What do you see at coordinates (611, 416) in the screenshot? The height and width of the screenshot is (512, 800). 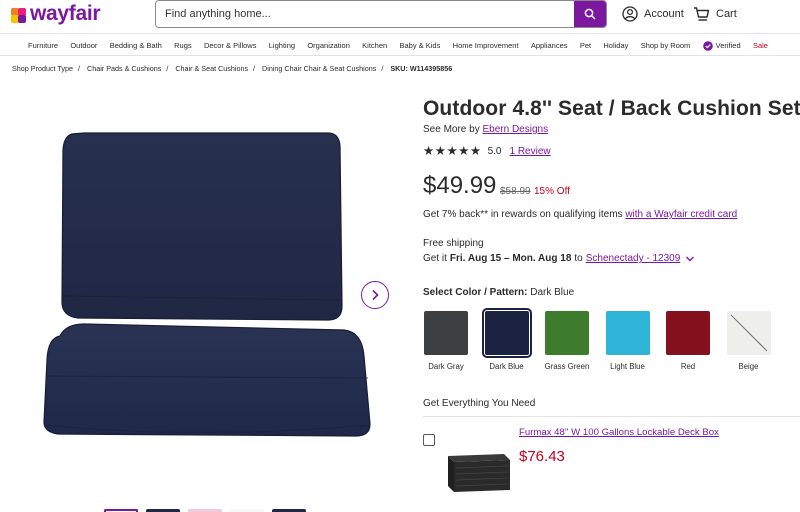 I see `divider` at bounding box center [611, 416].